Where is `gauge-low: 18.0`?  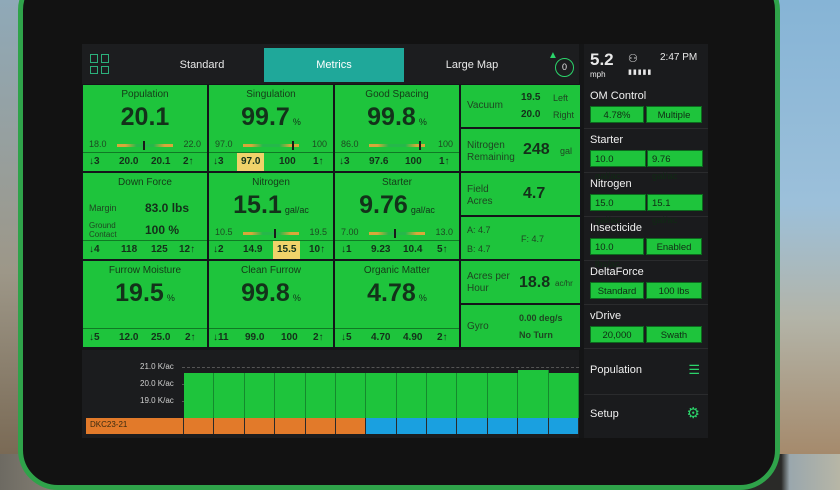
gauge-low: 18.0 is located at coordinates (98, 144).